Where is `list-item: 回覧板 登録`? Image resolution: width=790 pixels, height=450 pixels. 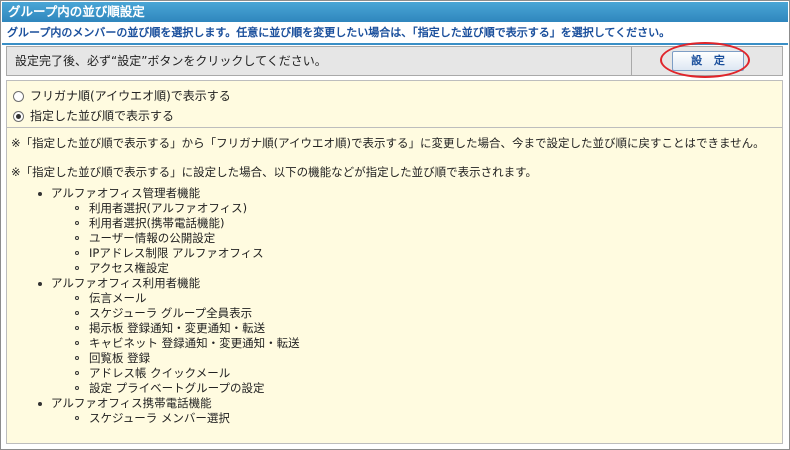
list-item: 回覧板 登録 is located at coordinates (175, 358).